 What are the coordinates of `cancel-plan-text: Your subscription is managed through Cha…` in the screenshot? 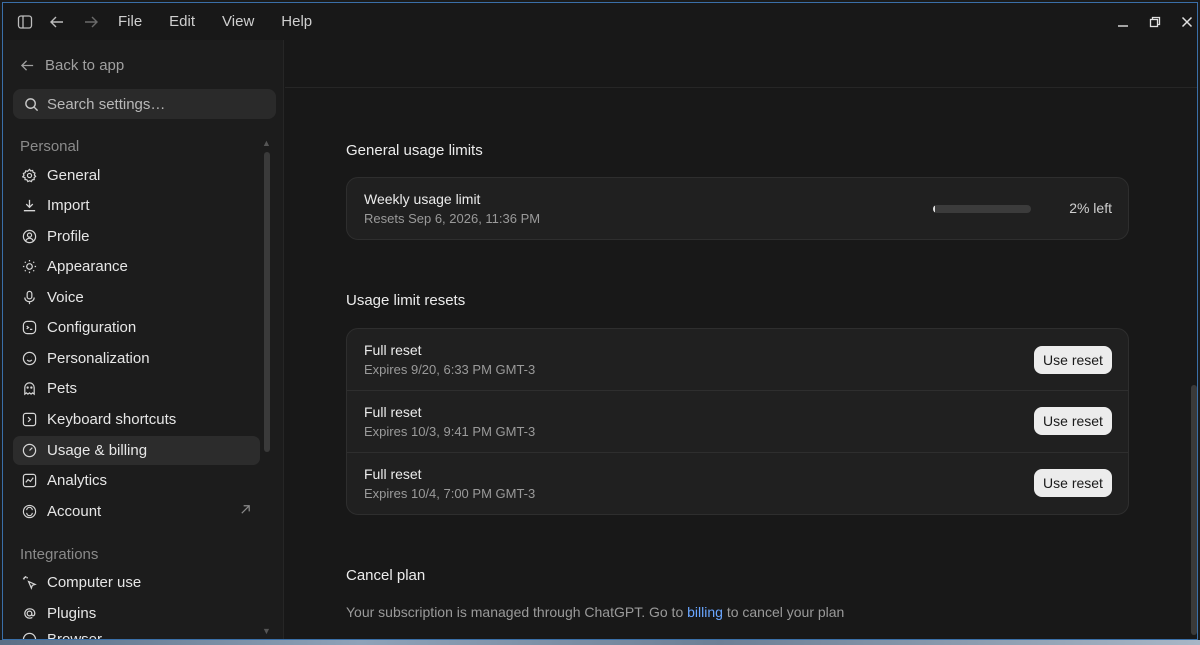 It's located at (595, 612).